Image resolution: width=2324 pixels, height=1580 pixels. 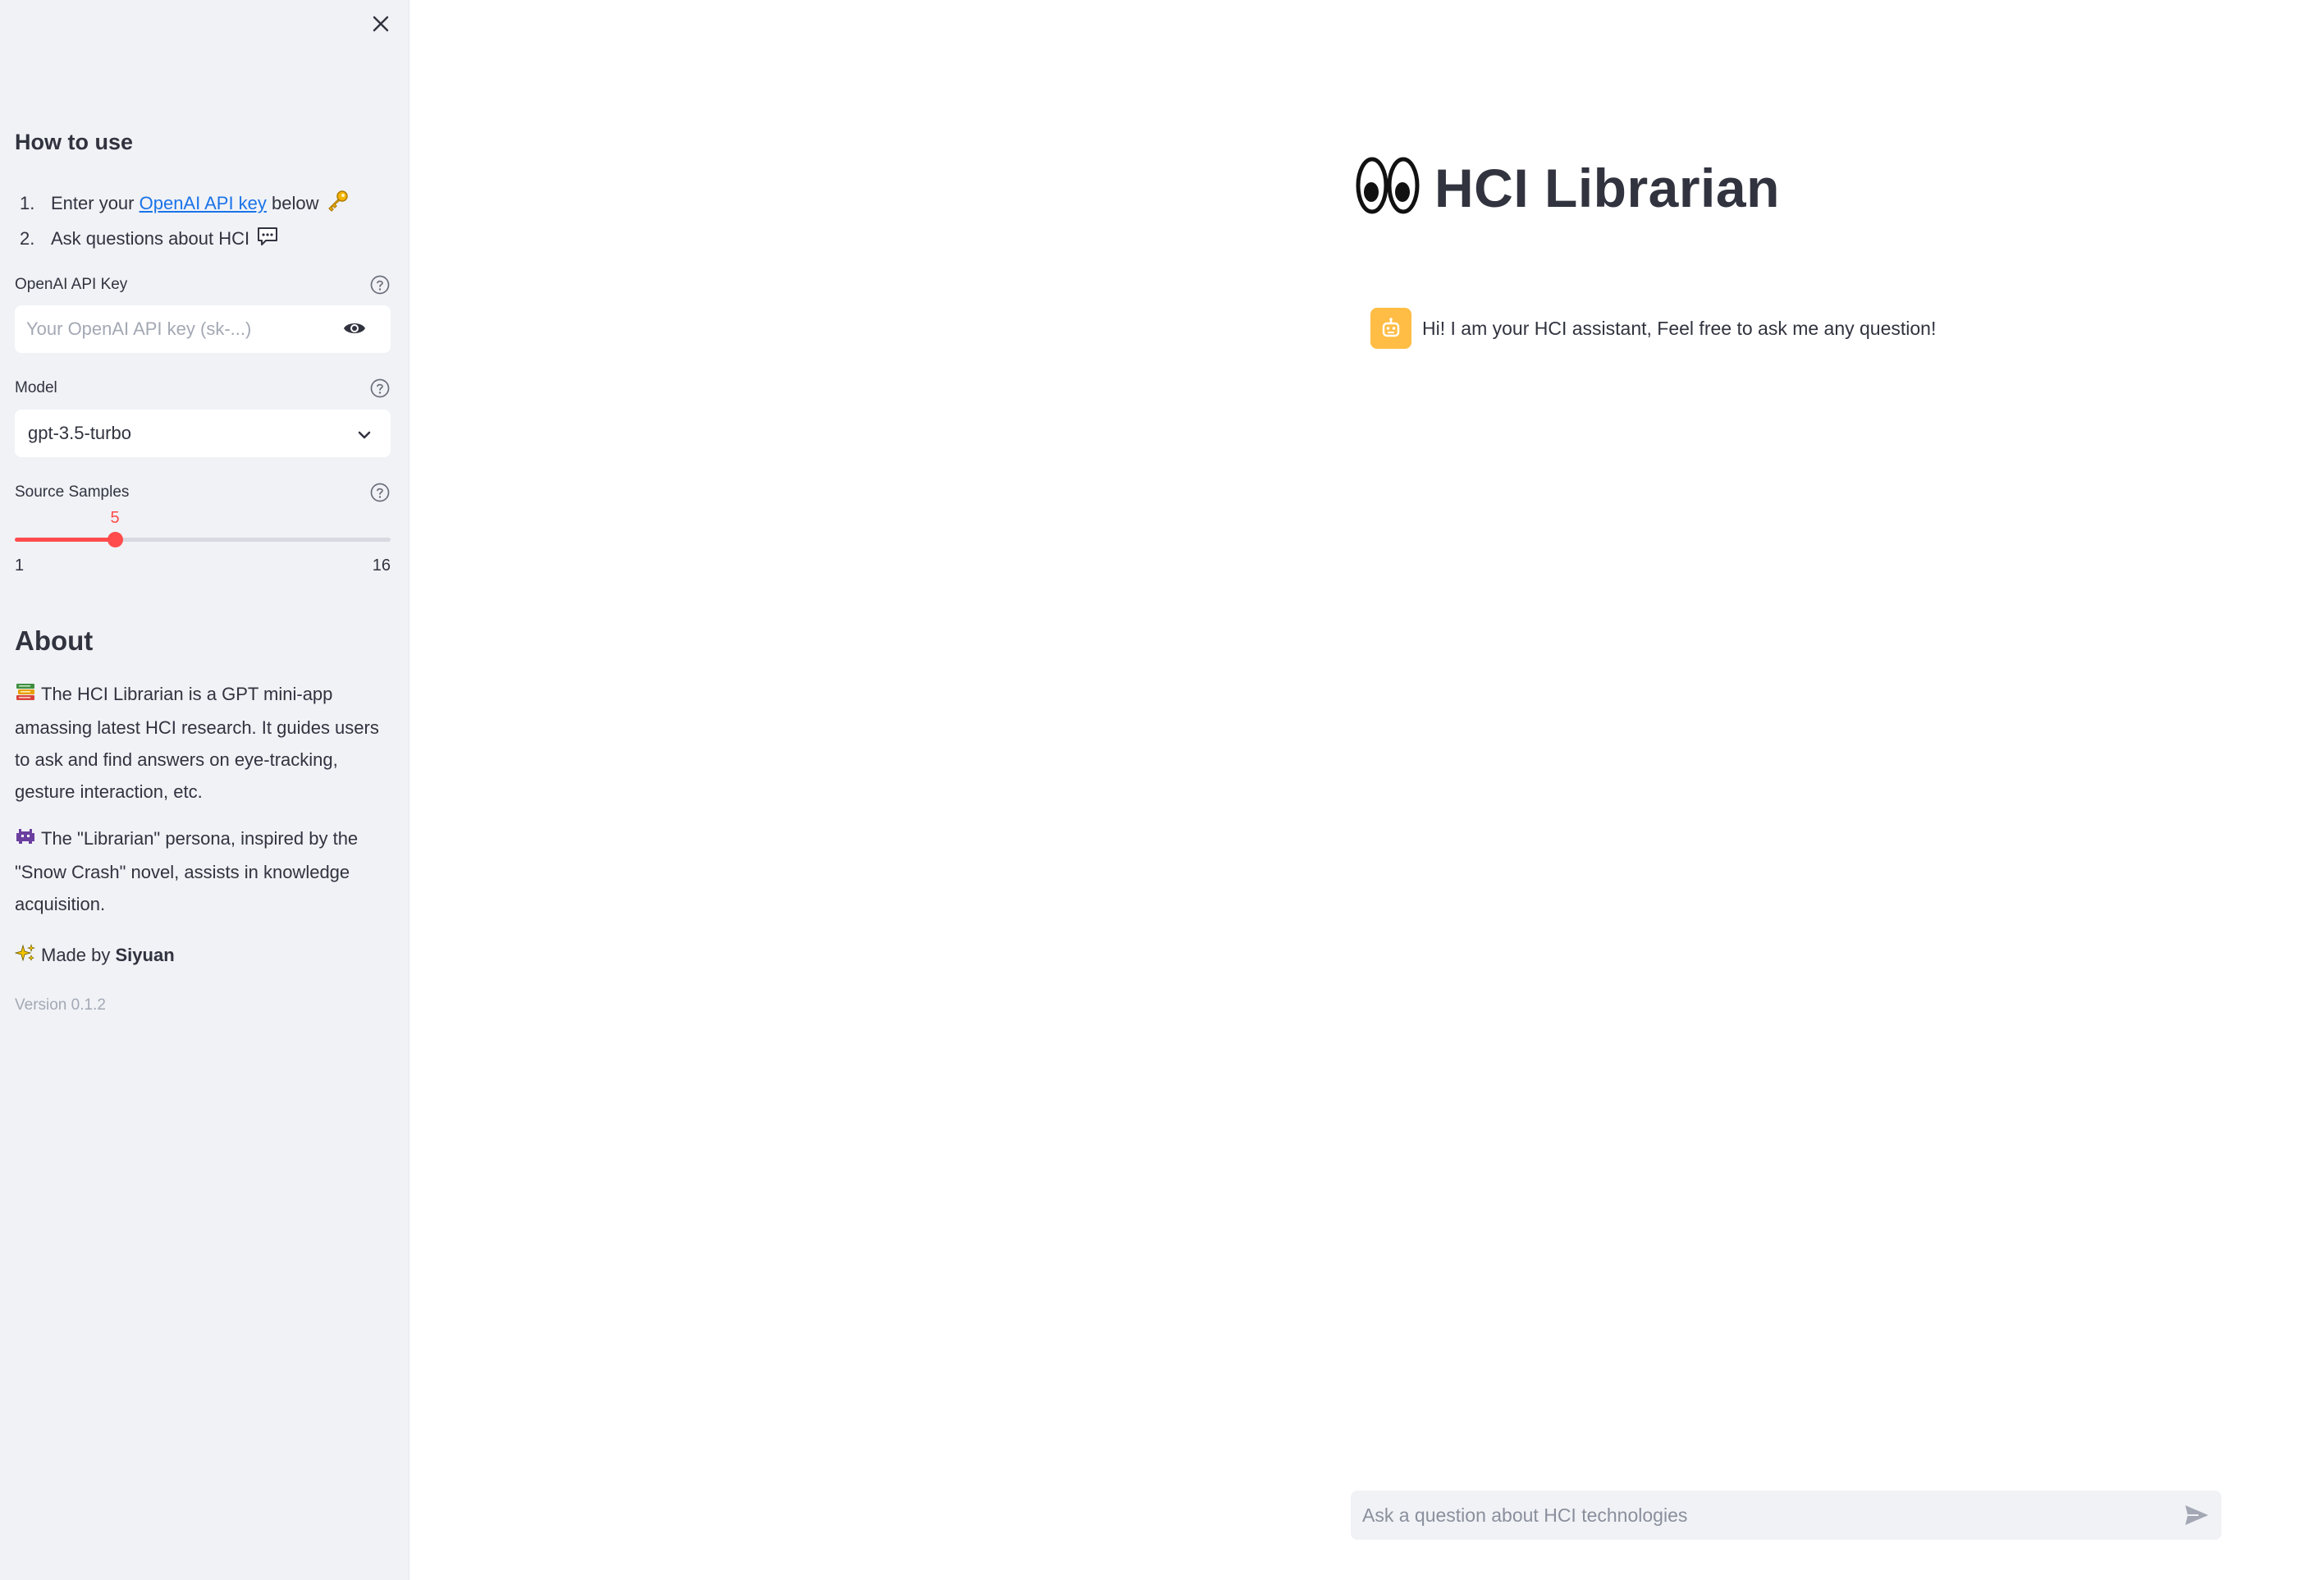 I want to click on books-icon, so click(x=25, y=696).